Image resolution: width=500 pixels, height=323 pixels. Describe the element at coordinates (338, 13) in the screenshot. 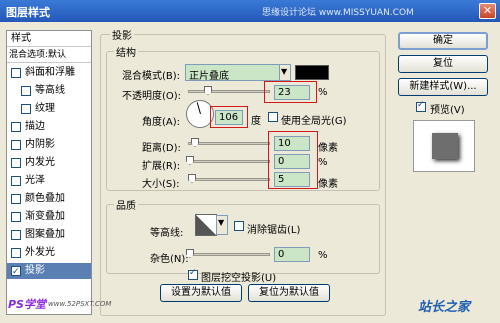

I see `watermark-text: 思缘设计论坛 www.MISSYUAN.COM` at that location.